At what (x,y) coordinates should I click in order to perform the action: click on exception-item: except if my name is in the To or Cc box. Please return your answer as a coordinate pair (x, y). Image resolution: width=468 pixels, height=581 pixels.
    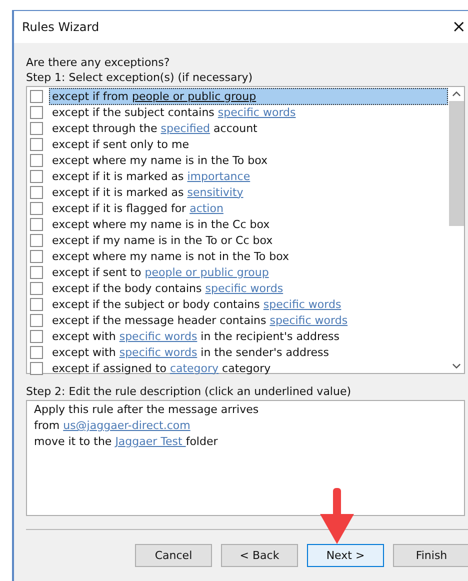
    Looking at the image, I should click on (248, 240).